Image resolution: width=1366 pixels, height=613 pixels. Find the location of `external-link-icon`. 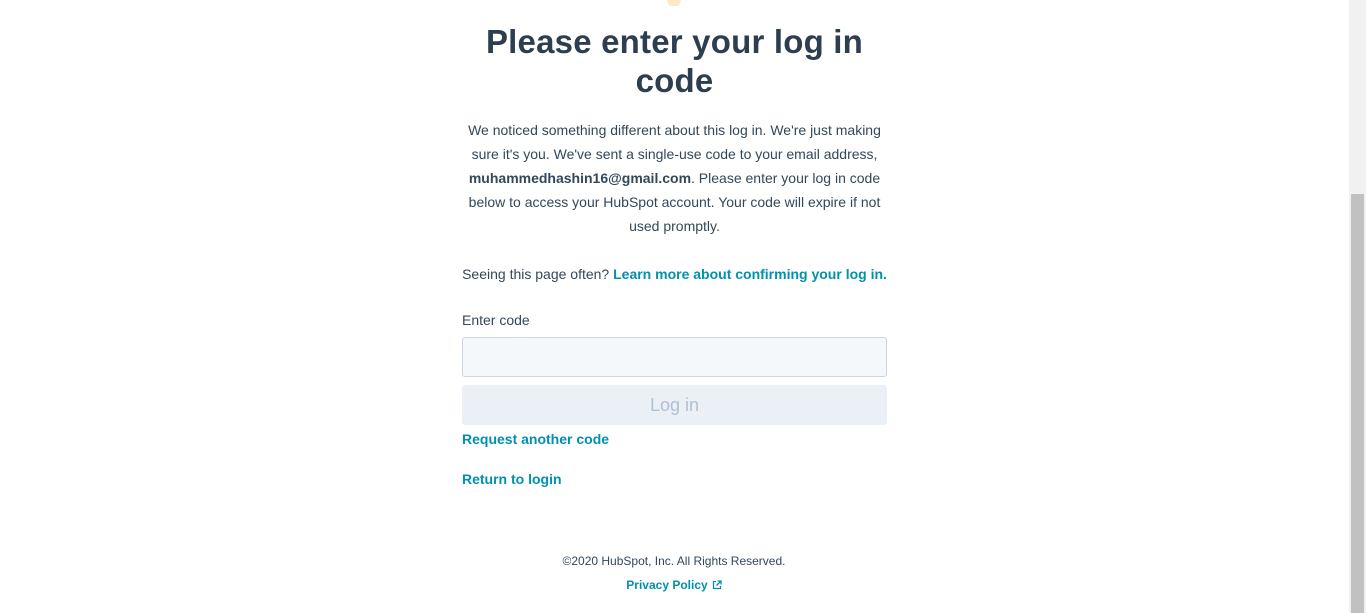

external-link-icon is located at coordinates (717, 585).